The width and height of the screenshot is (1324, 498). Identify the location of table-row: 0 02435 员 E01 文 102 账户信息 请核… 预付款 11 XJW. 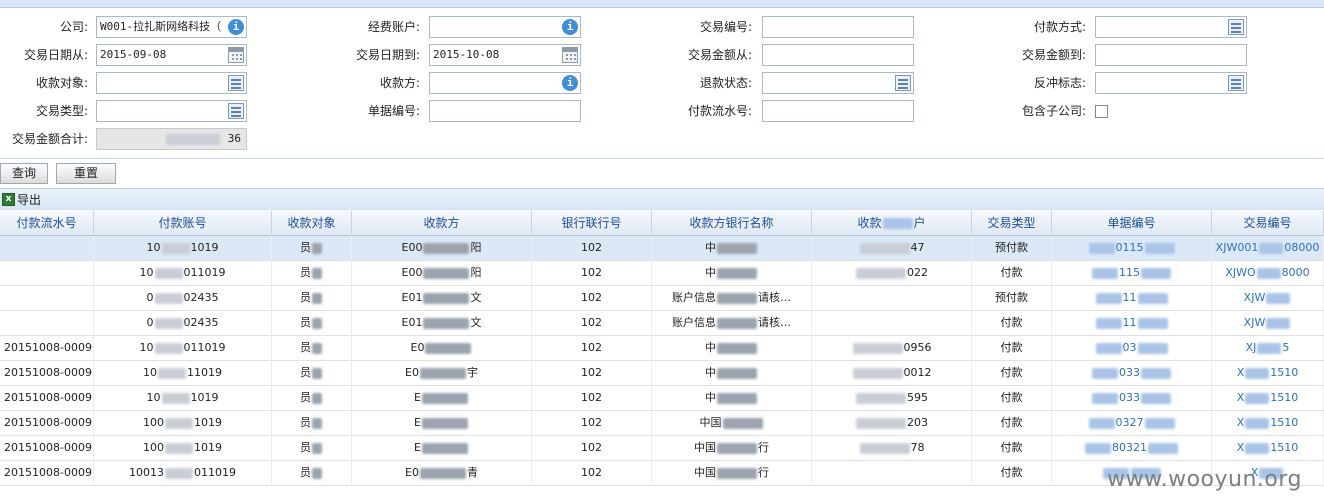
(662, 298).